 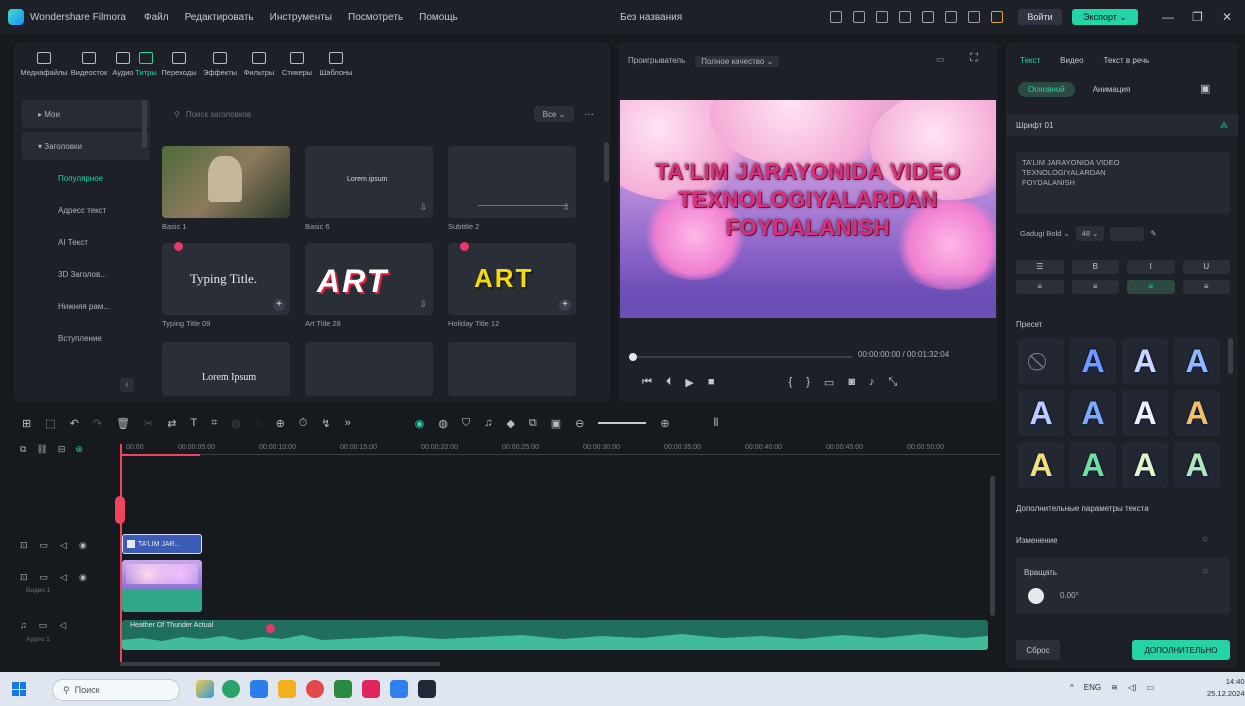 What do you see at coordinates (62, 449) in the screenshot?
I see `snap-icon: ⊟` at bounding box center [62, 449].